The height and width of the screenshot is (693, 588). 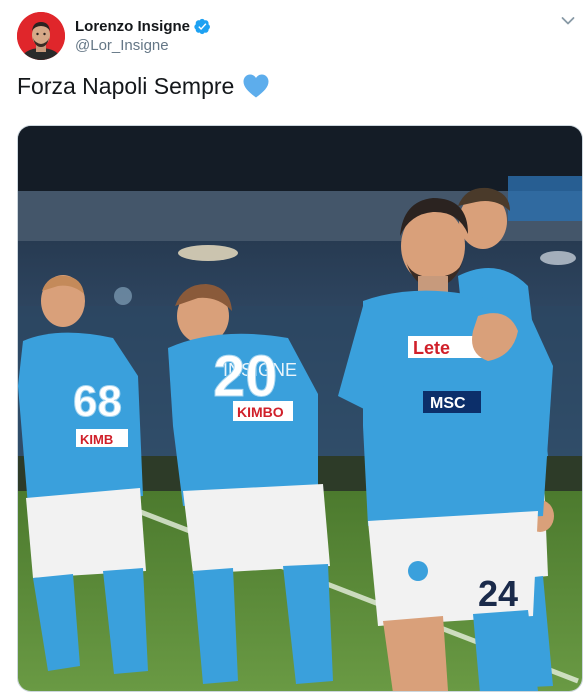 I want to click on front-sponsor: Lete, so click(x=431, y=348).